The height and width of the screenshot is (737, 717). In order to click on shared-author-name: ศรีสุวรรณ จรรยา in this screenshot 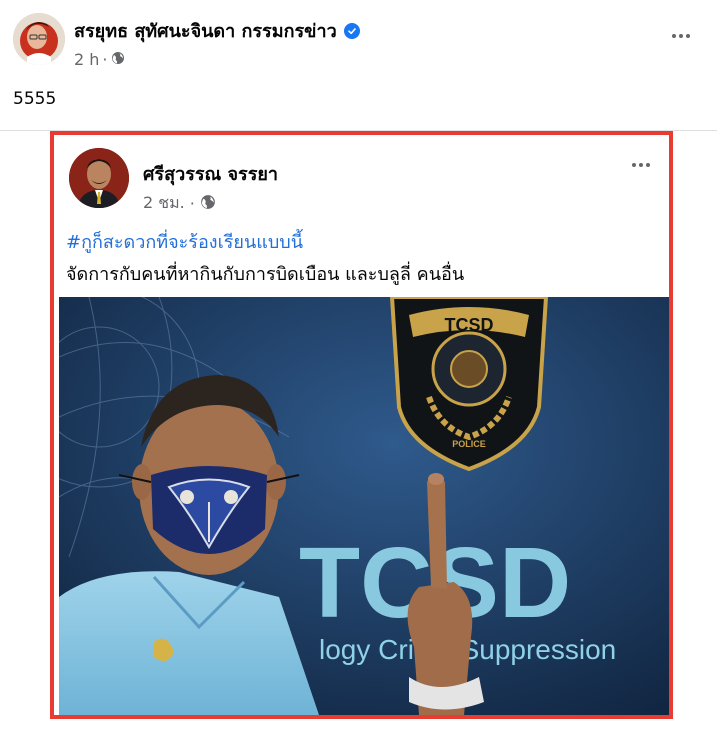, I will do `click(210, 173)`.